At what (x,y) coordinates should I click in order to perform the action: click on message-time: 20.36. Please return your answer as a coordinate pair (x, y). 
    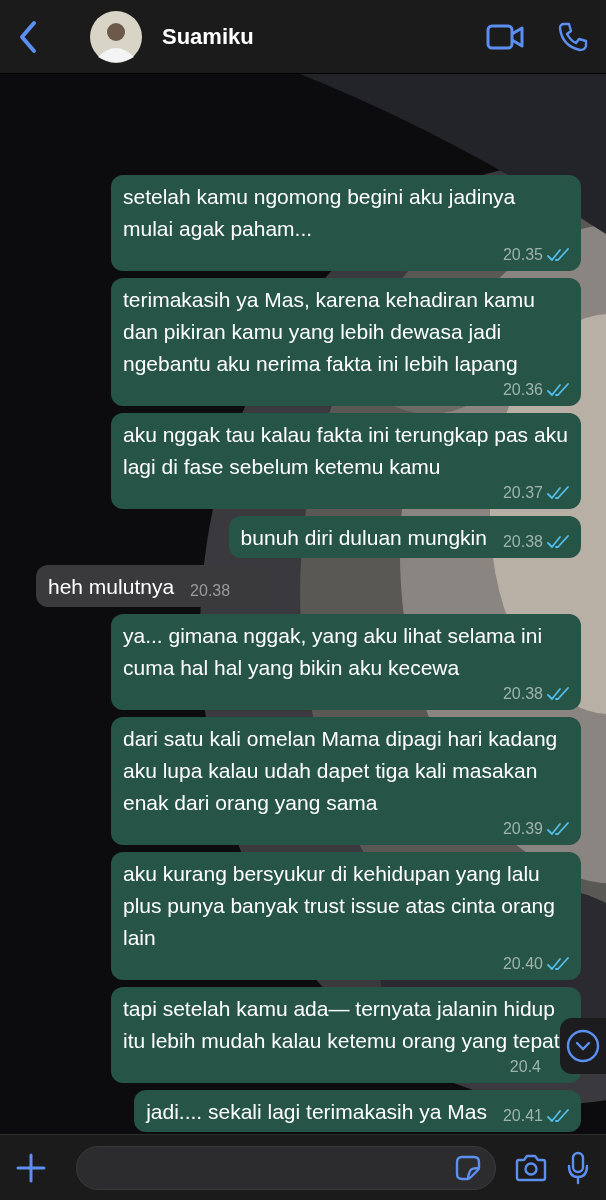
    Looking at the image, I should click on (522, 390).